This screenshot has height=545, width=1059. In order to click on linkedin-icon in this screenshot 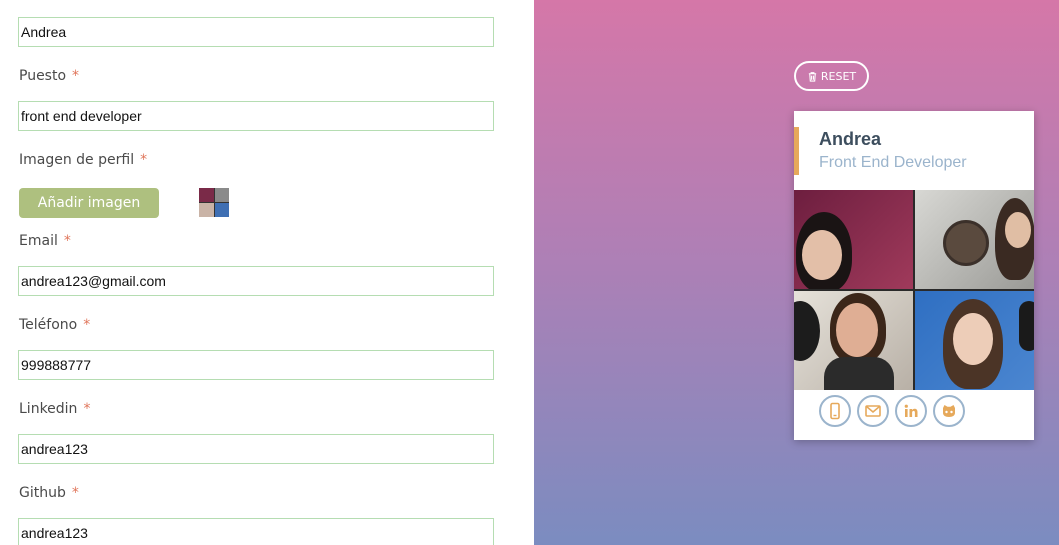, I will do `click(911, 410)`.